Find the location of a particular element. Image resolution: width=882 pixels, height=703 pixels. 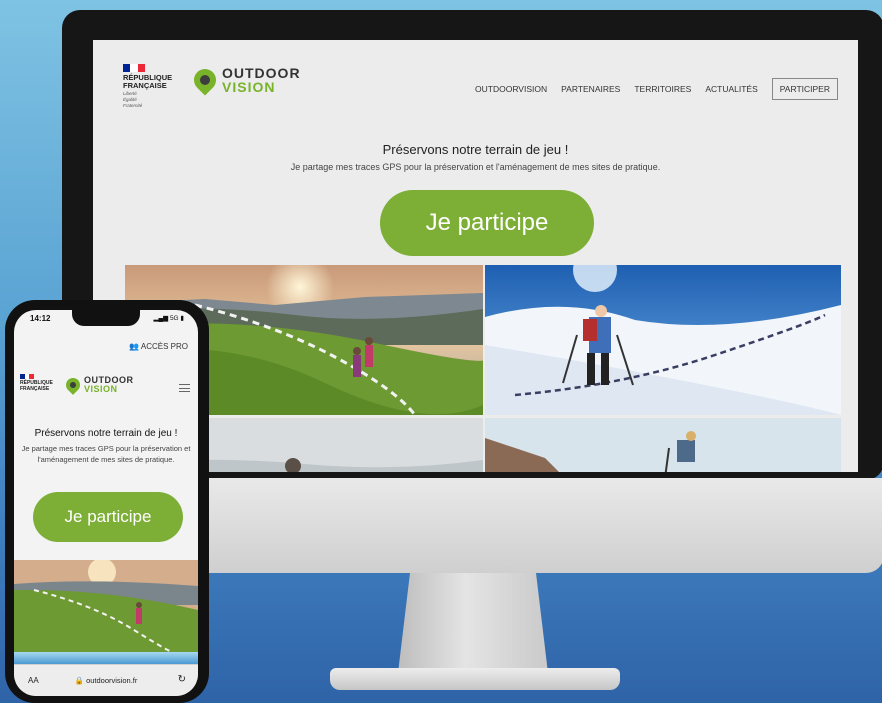

monitor-stand is located at coordinates (473, 623).